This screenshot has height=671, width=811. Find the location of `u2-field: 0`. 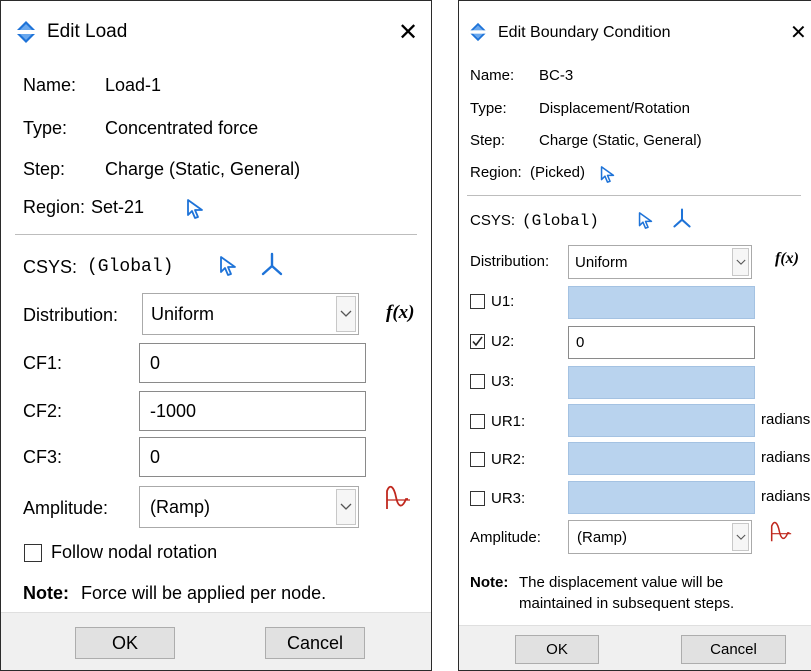

u2-field: 0 is located at coordinates (661, 342).